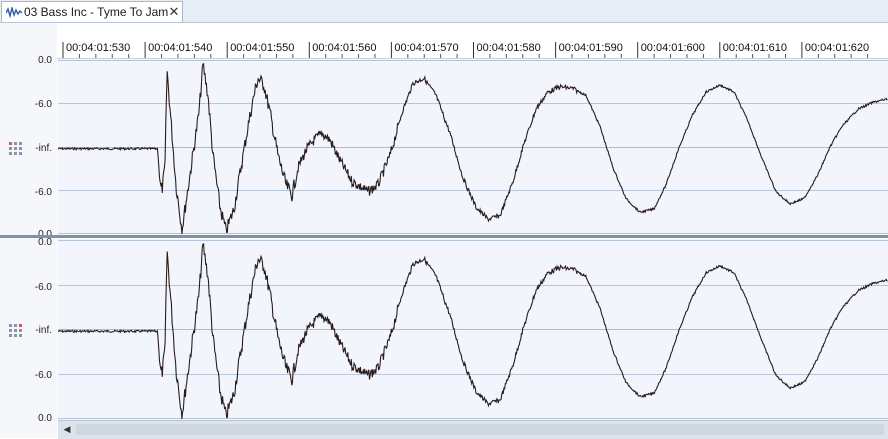 Image resolution: width=888 pixels, height=439 pixels. What do you see at coordinates (444, 11) in the screenshot?
I see `tab-bar: 03 Bass Inc - Tyme To Jam ✕` at bounding box center [444, 11].